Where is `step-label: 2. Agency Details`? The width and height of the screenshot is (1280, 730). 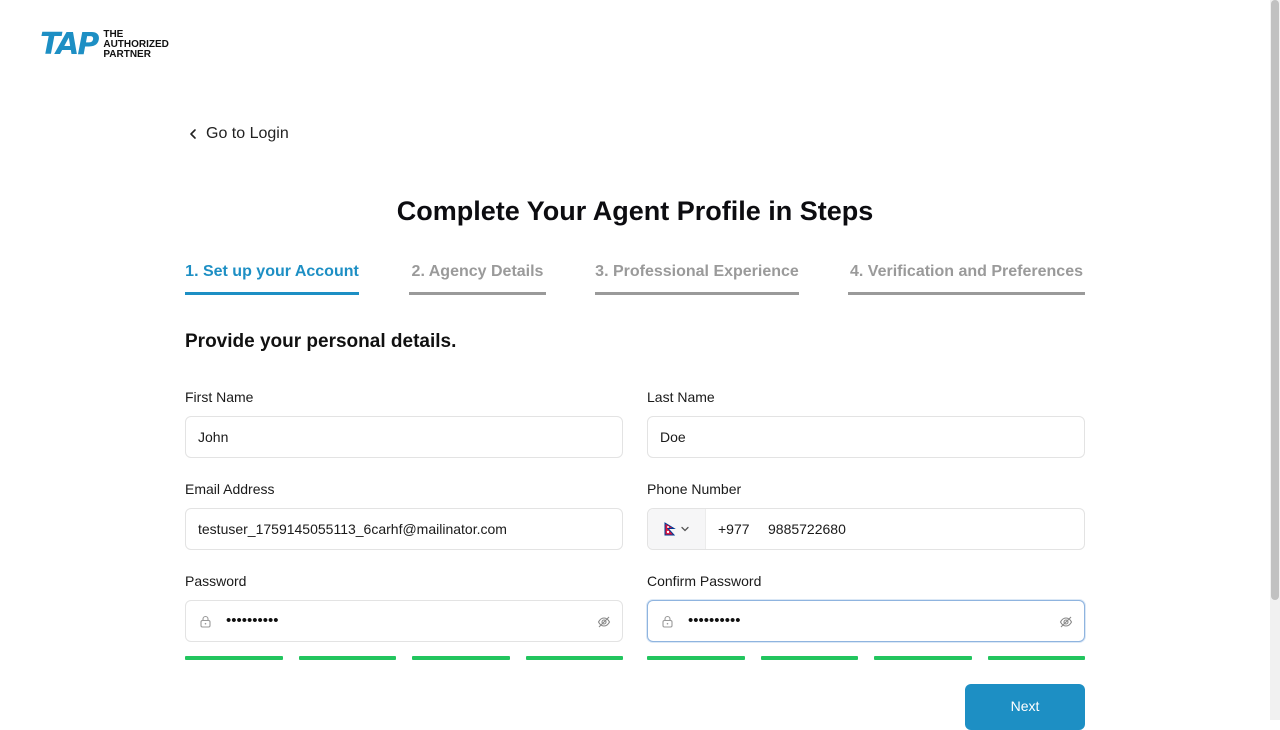 step-label: 2. Agency Details is located at coordinates (477, 271).